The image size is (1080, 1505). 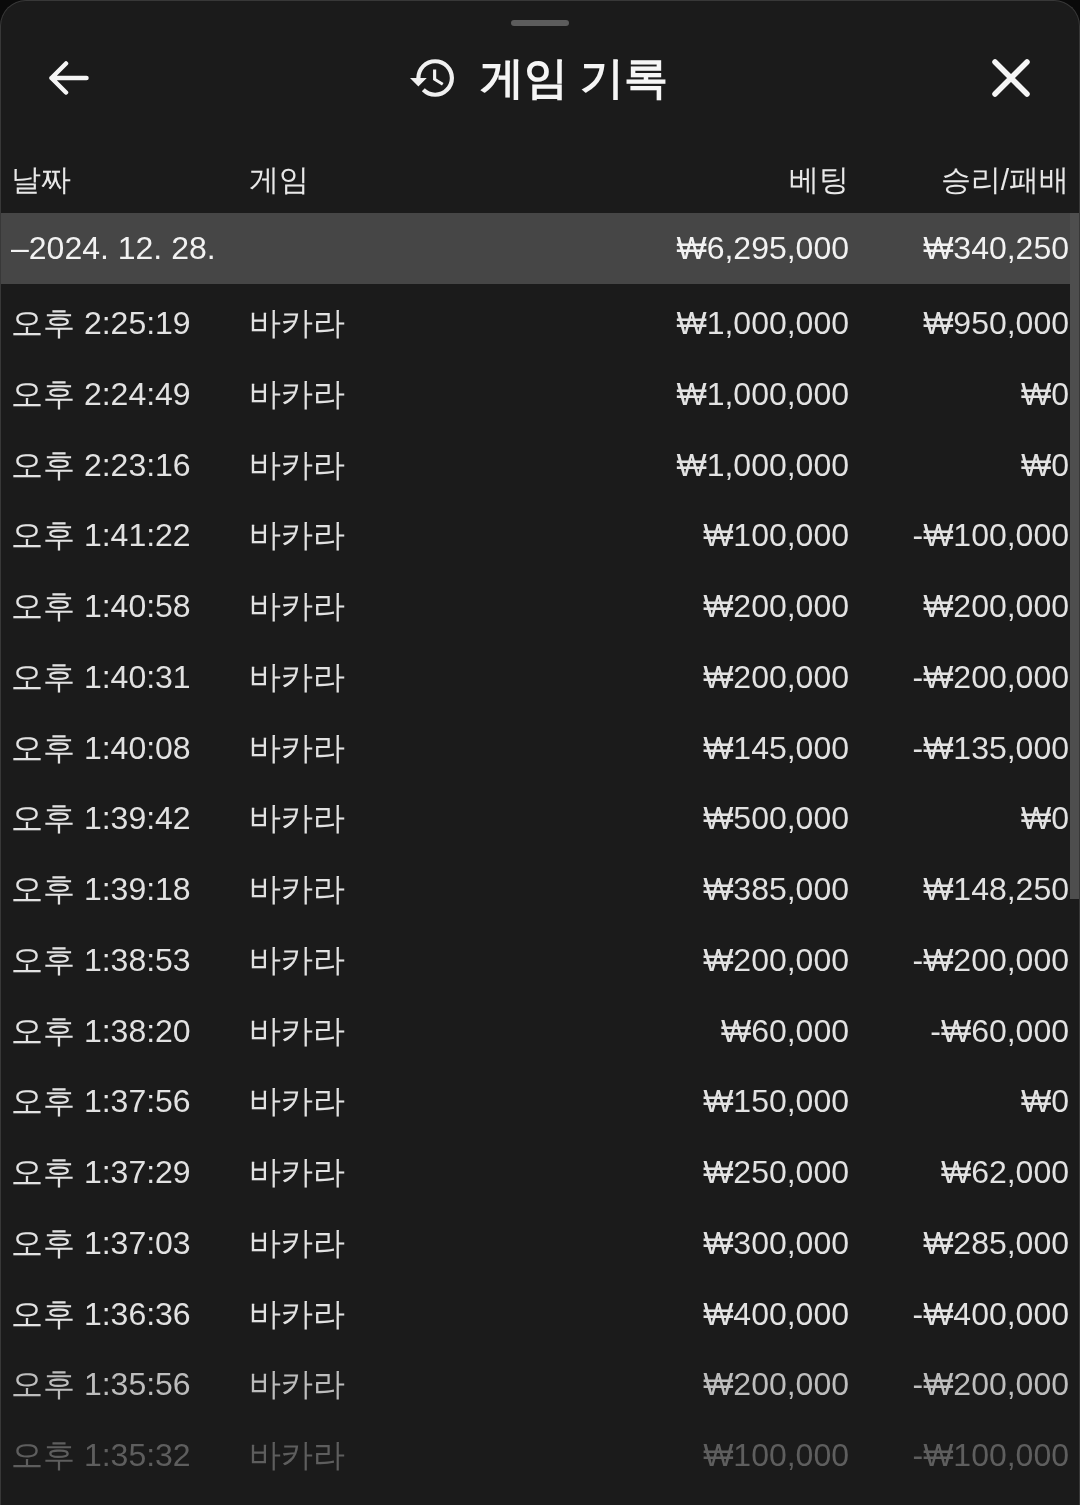 What do you see at coordinates (996, 889) in the screenshot?
I see `result-cell: ₩148,250` at bounding box center [996, 889].